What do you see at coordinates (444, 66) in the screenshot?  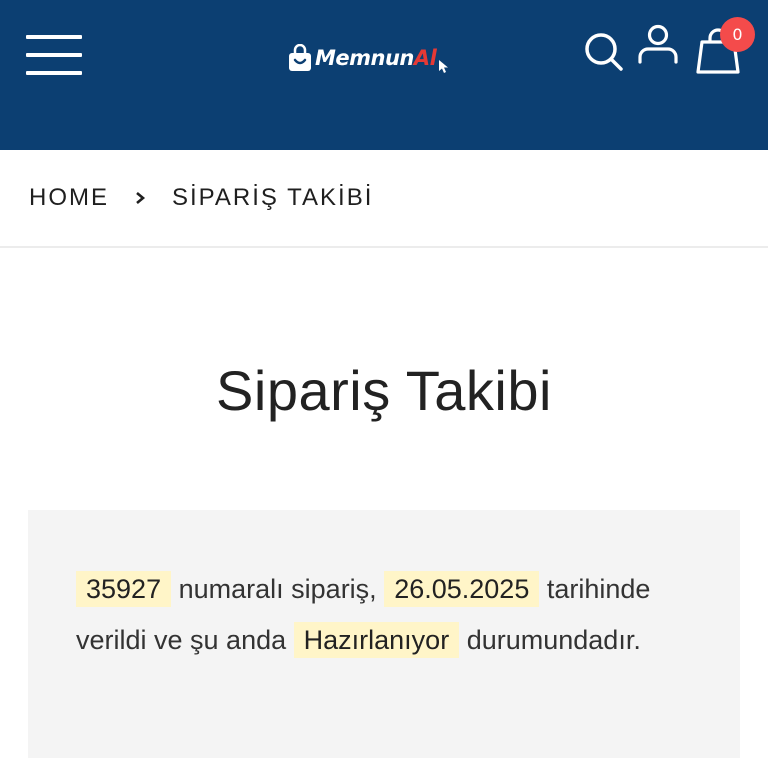 I see `cursor-icon` at bounding box center [444, 66].